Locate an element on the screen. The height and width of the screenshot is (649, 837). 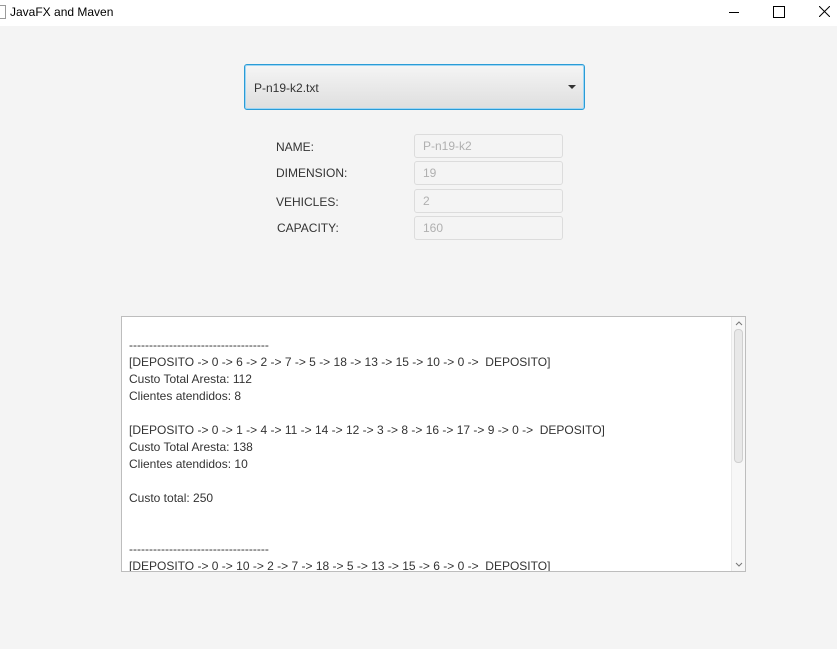
capacity-label: CAPACITY: is located at coordinates (308, 228).